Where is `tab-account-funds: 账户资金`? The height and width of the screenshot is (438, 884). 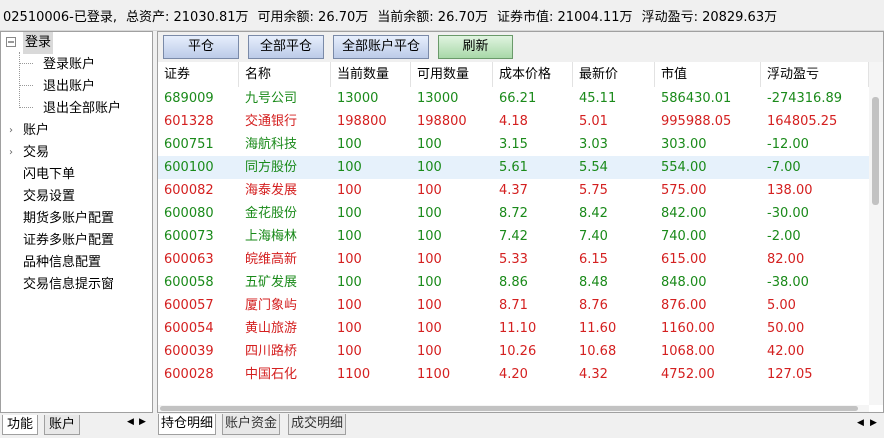
tab-account-funds: 账户资金 is located at coordinates (251, 424).